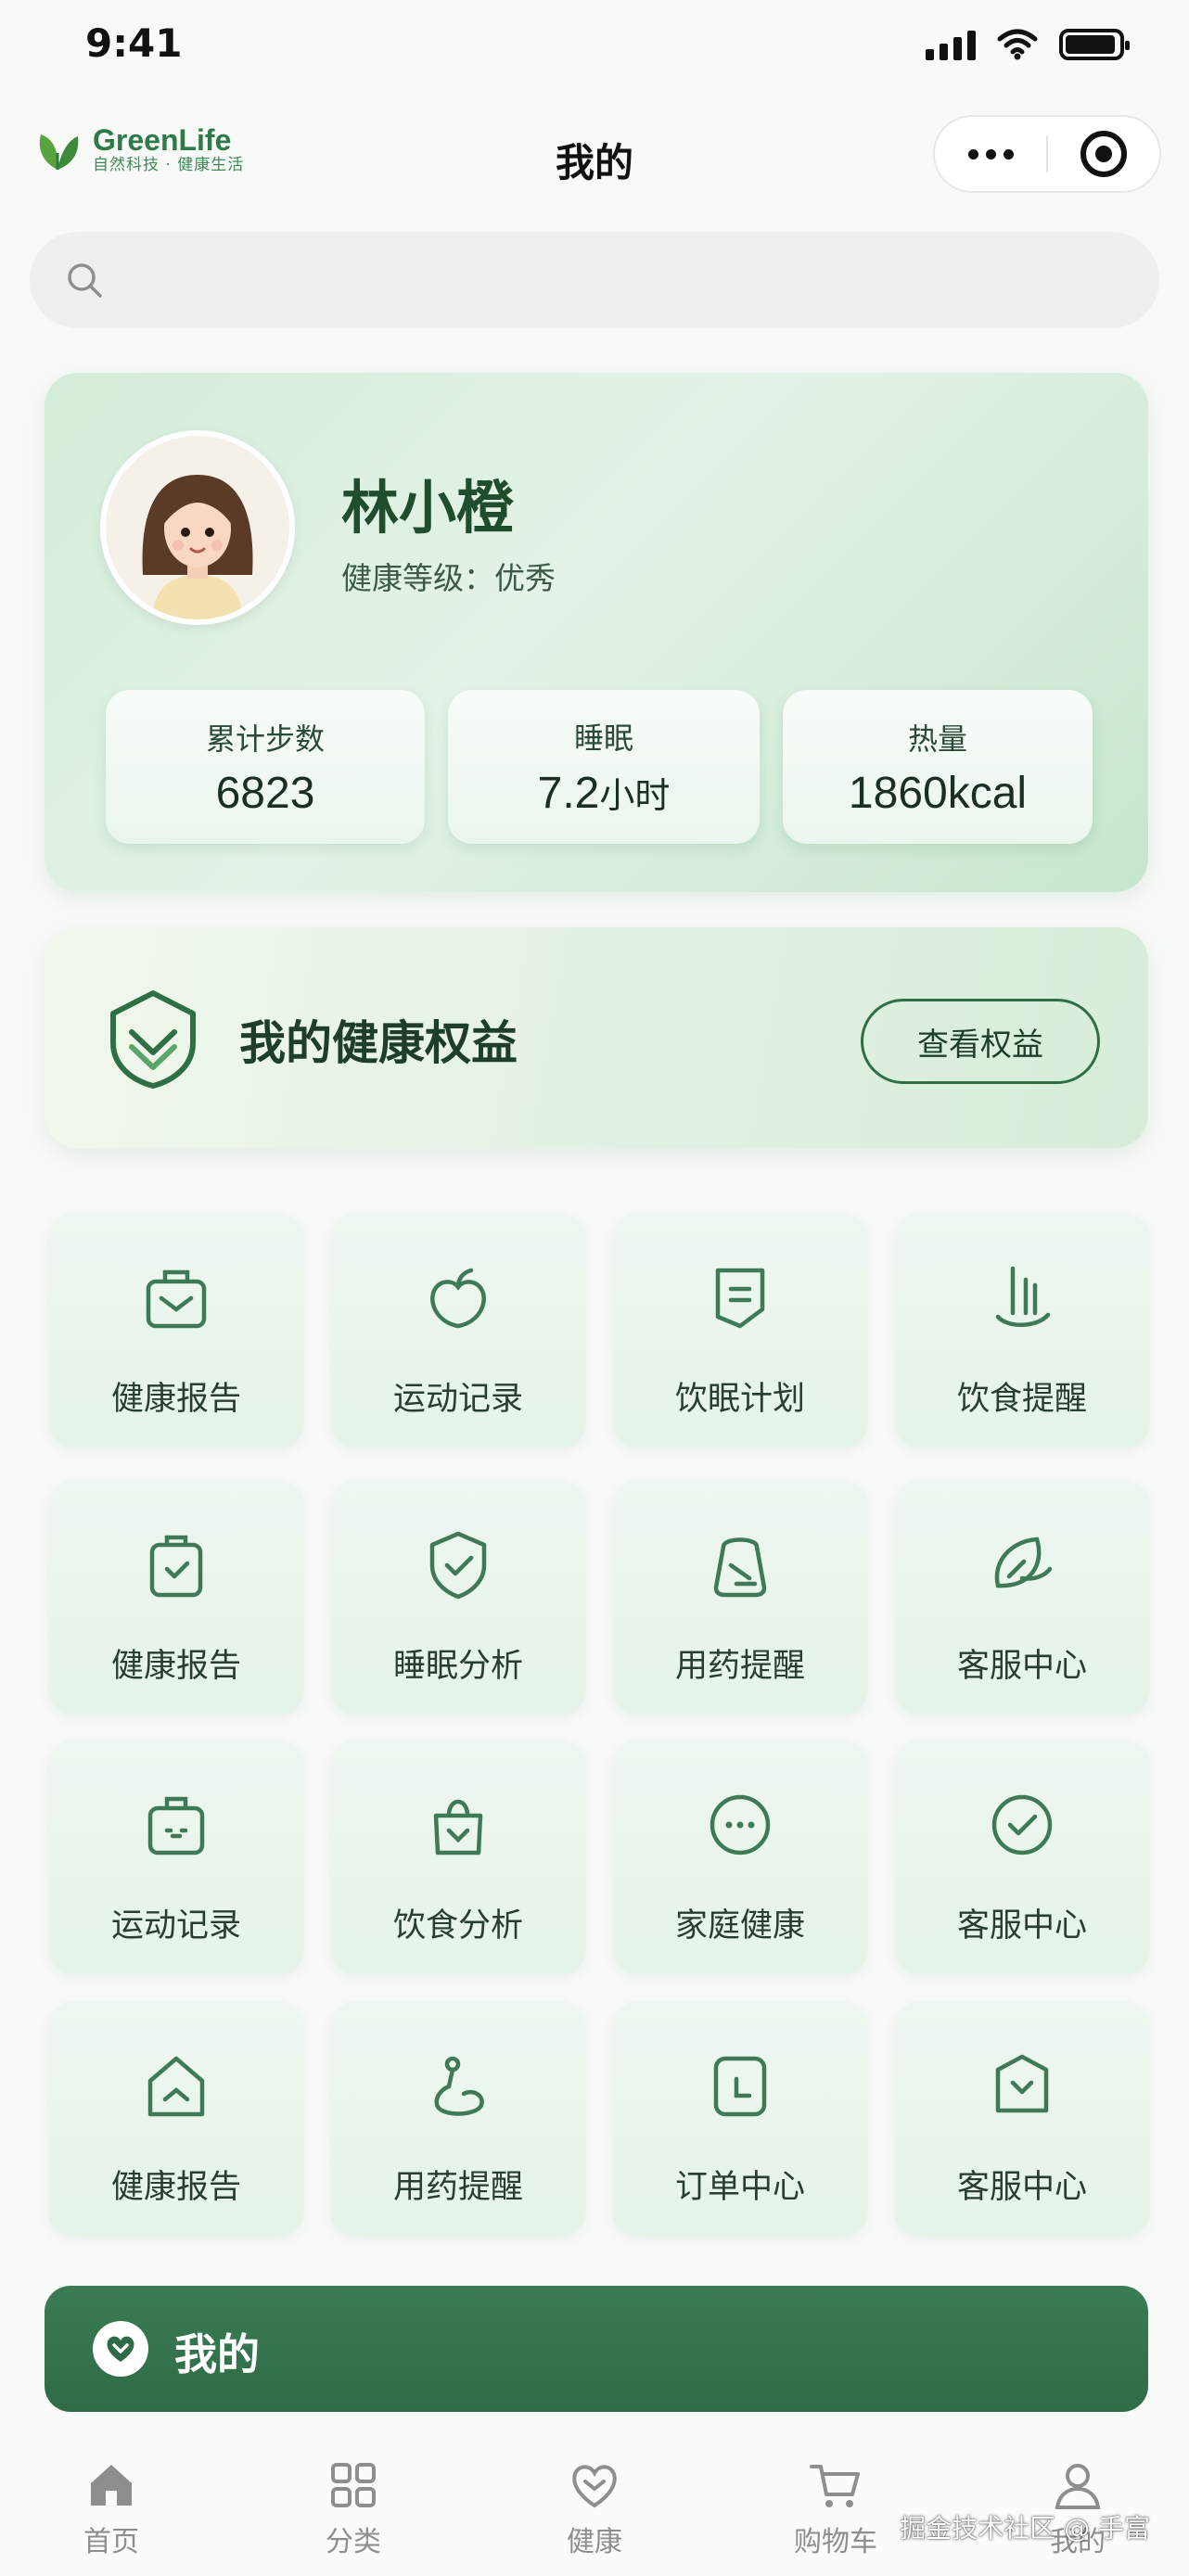 This screenshot has width=1189, height=2576. I want to click on target-icon, so click(1103, 154).